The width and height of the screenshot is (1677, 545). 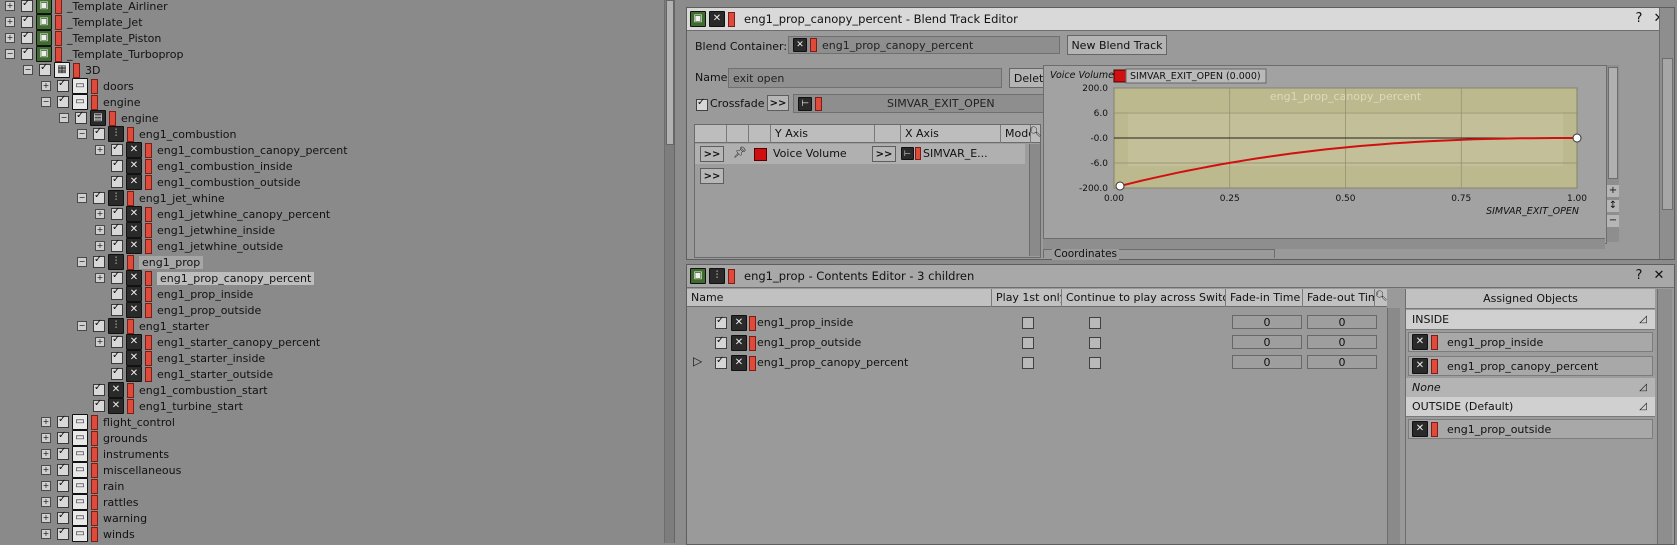 I want to click on tree-item: + ▭ grounds, so click(x=94, y=438).